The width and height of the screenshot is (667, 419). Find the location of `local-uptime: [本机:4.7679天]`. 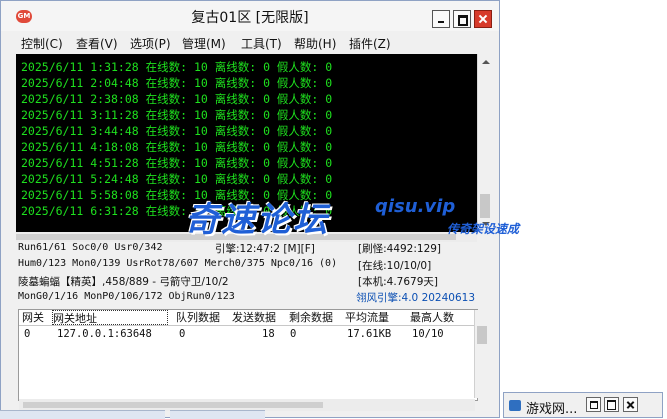

local-uptime: [本机:4.7679天] is located at coordinates (398, 282).